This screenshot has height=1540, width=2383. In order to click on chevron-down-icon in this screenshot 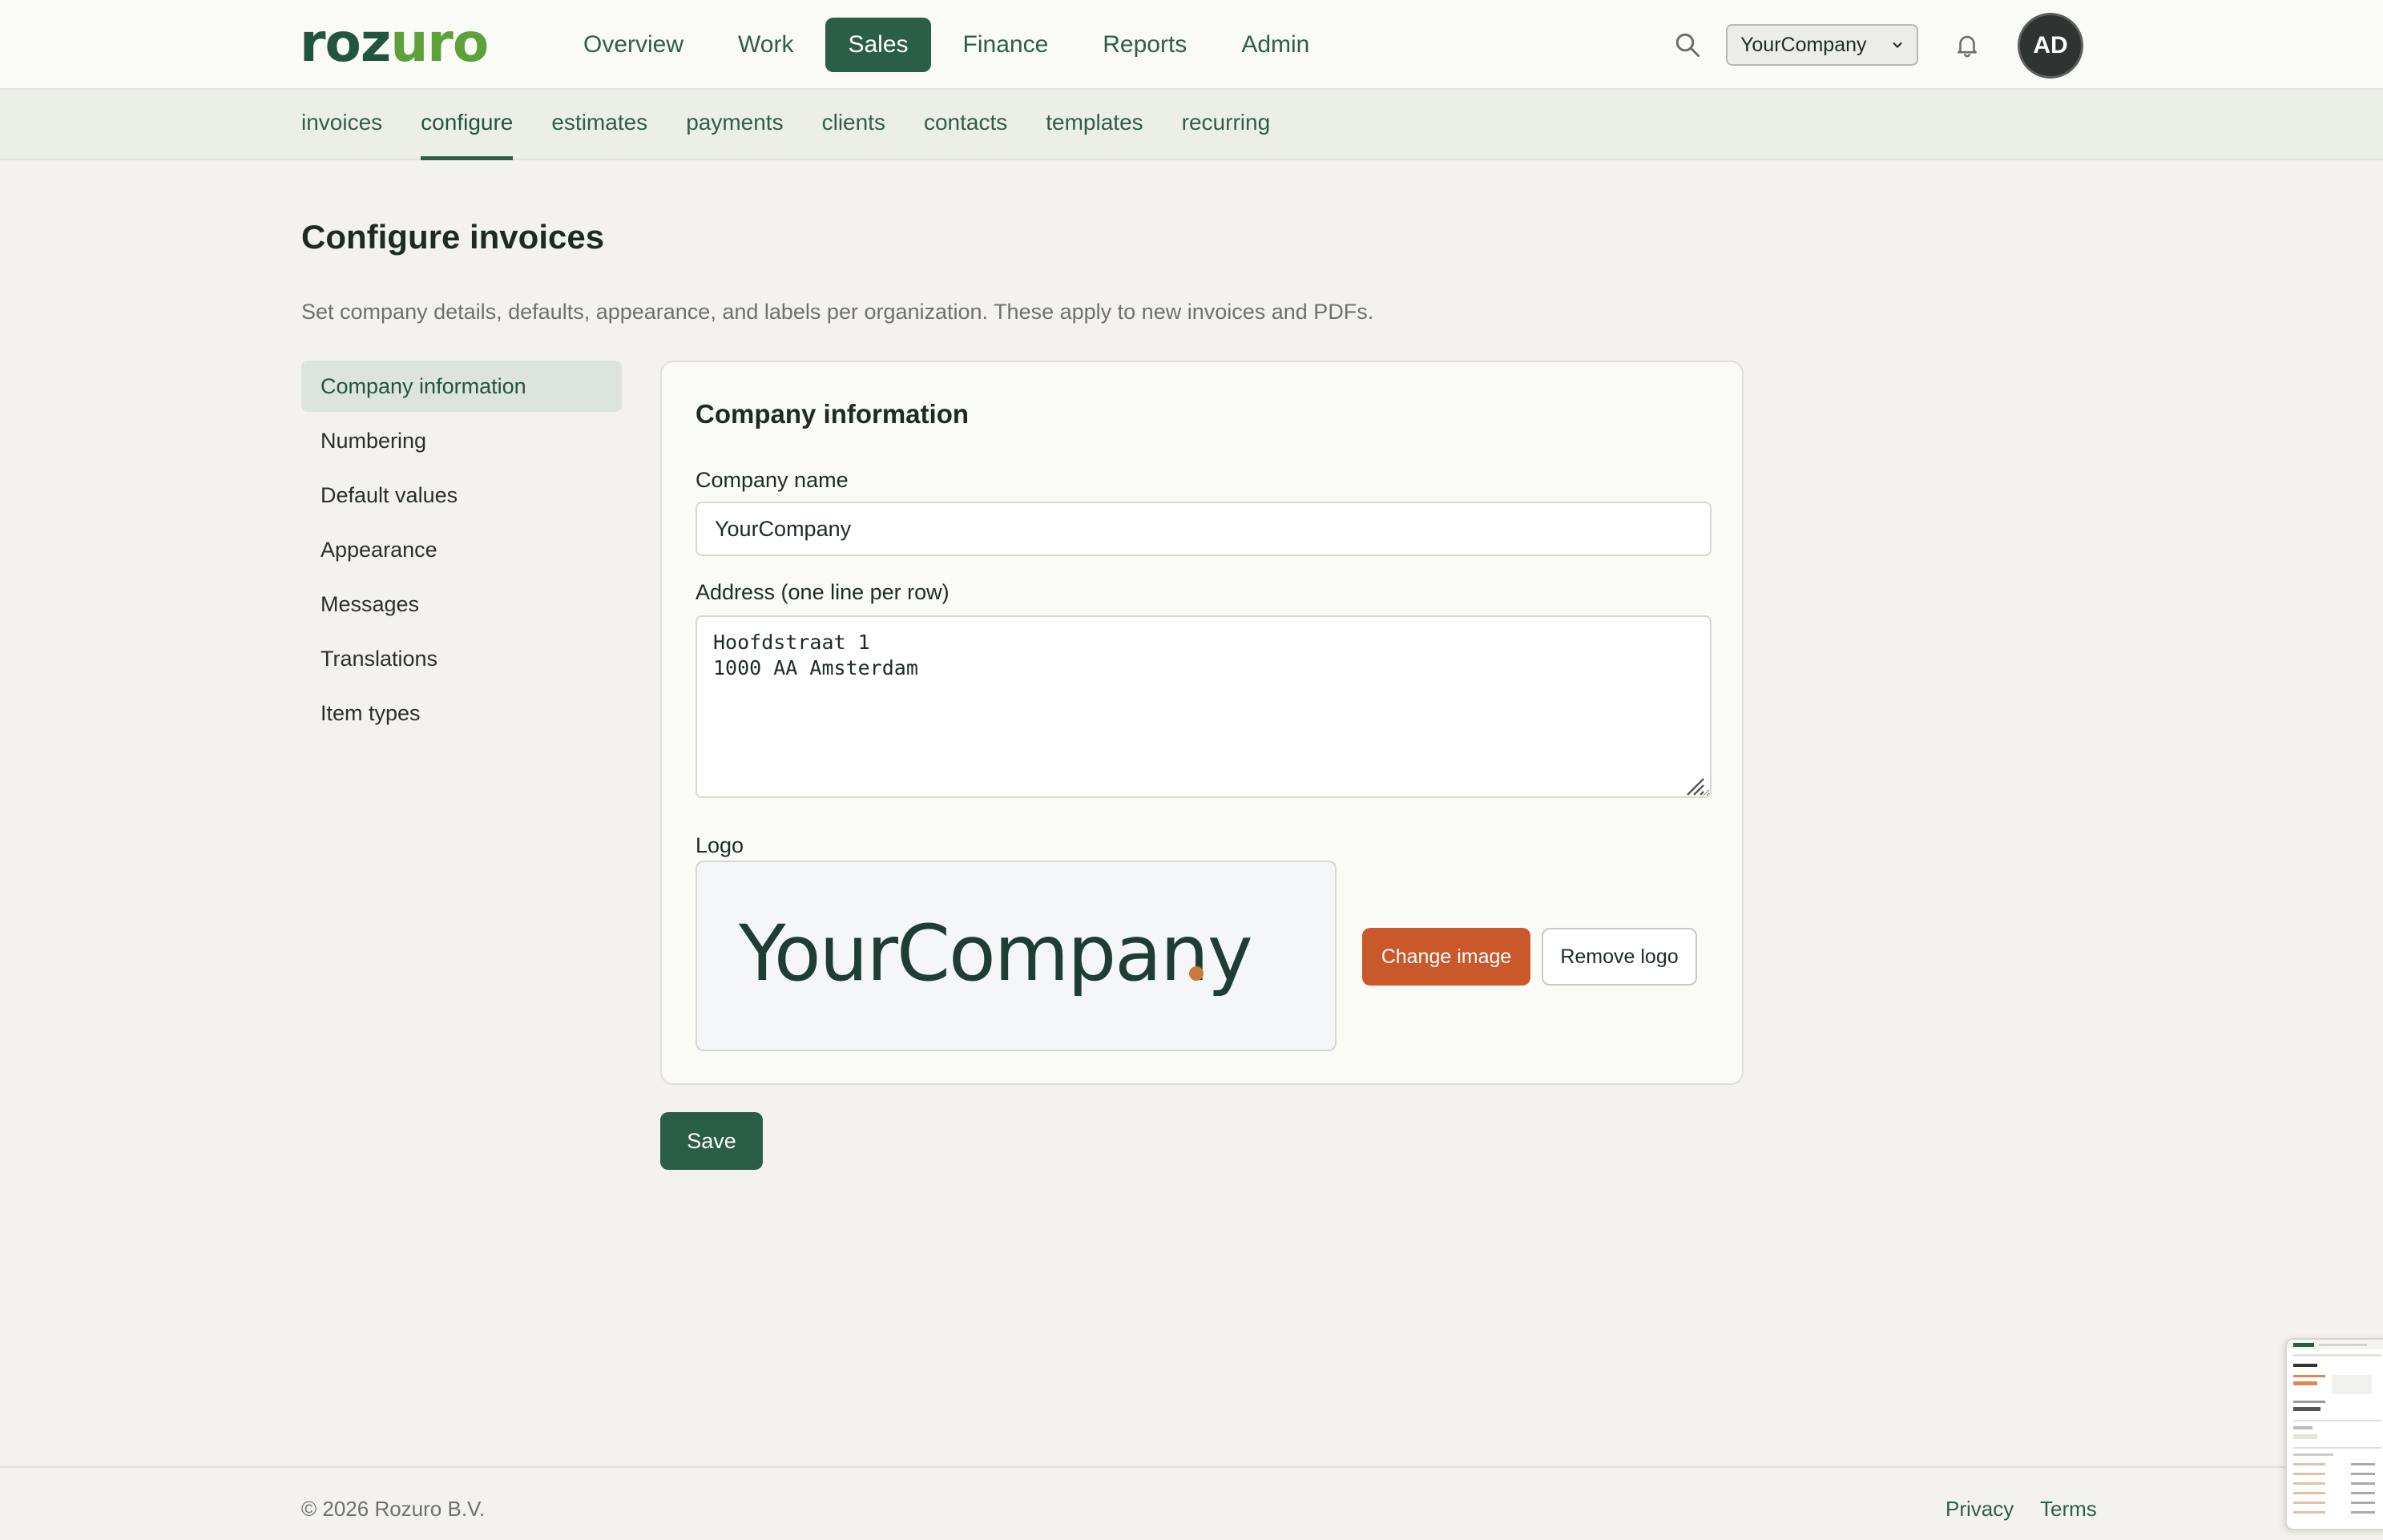, I will do `click(1898, 45)`.